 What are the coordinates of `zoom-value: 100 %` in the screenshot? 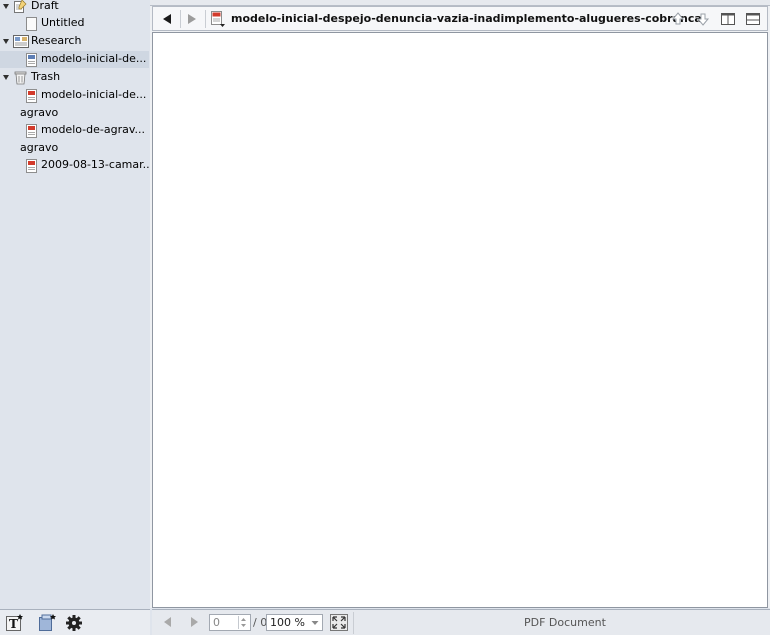 It's located at (287, 622).